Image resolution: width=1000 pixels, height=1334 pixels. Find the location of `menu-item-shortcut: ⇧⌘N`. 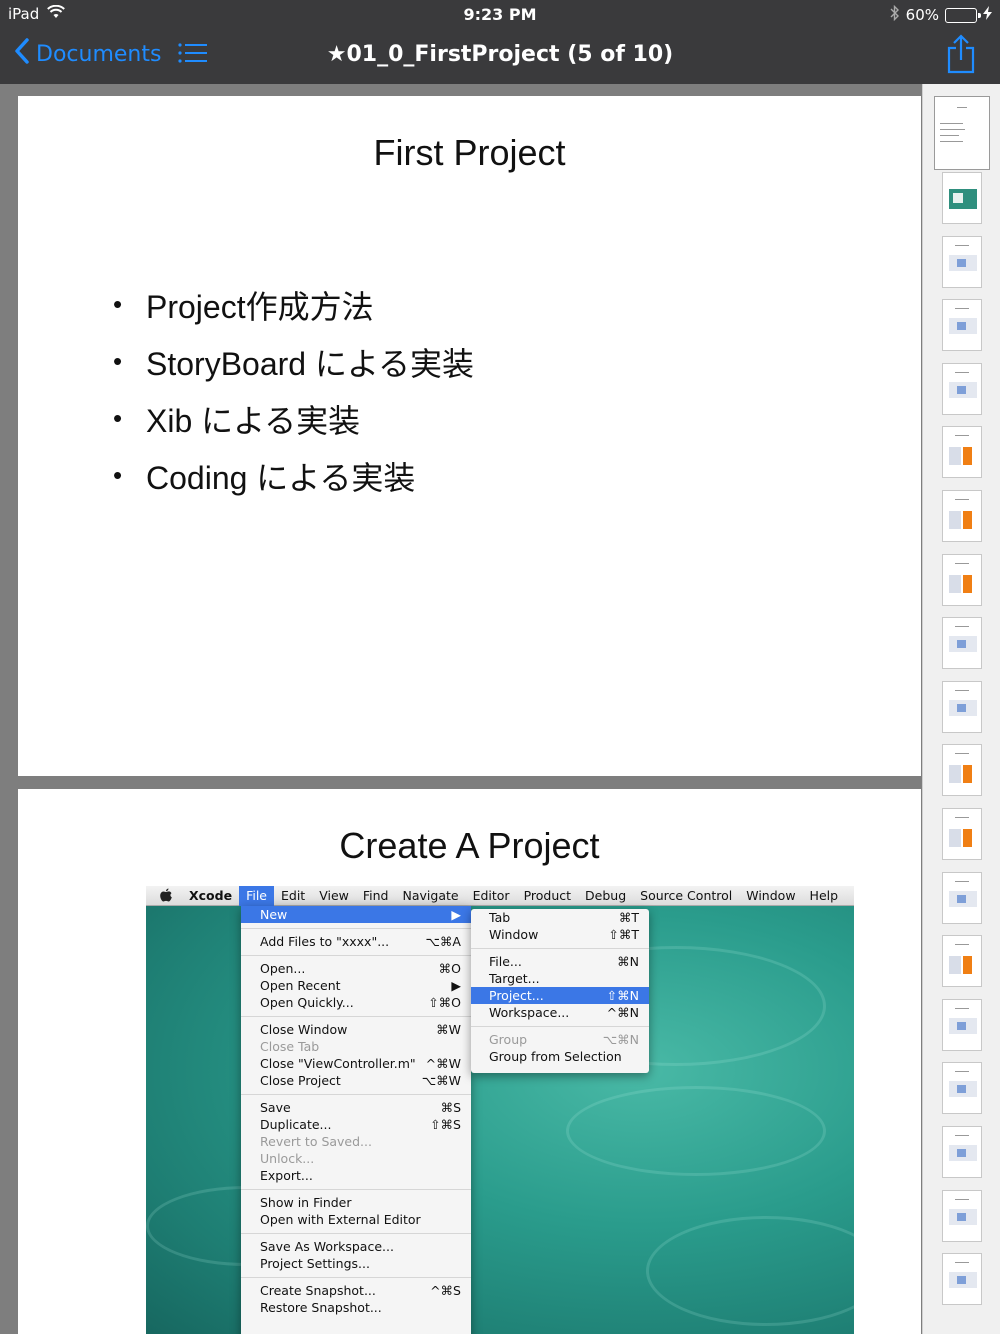

menu-item-shortcut: ⇧⌘N is located at coordinates (622, 995).